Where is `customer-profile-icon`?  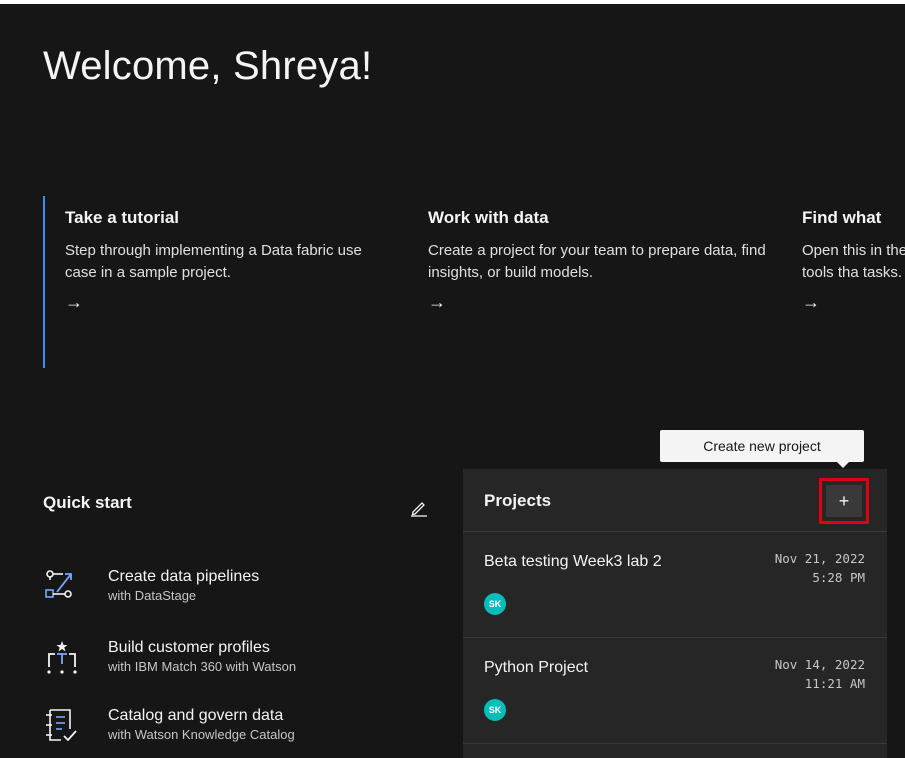
customer-profile-icon is located at coordinates (61, 657).